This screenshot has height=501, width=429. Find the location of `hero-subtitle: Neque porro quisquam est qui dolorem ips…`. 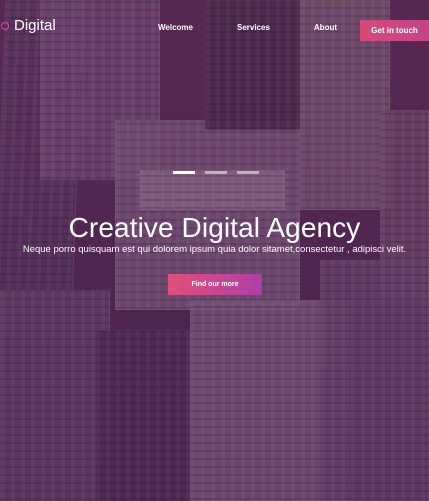

hero-subtitle: Neque porro quisquam est qui dolorem ips… is located at coordinates (214, 249).